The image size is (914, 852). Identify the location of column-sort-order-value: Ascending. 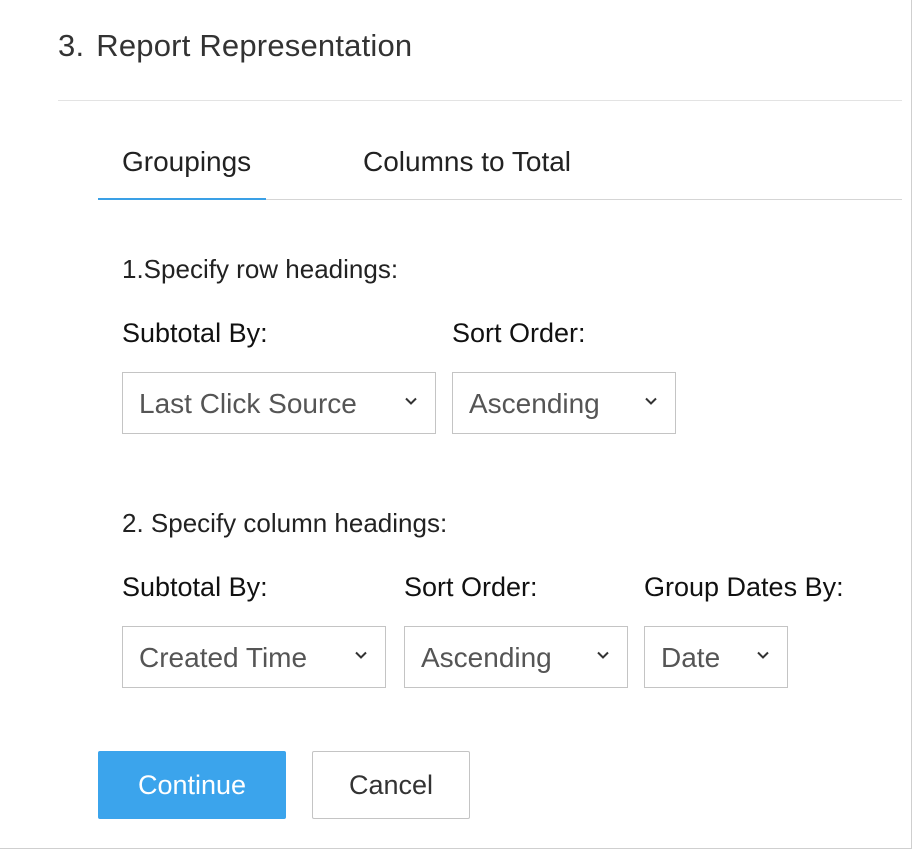
(486, 657).